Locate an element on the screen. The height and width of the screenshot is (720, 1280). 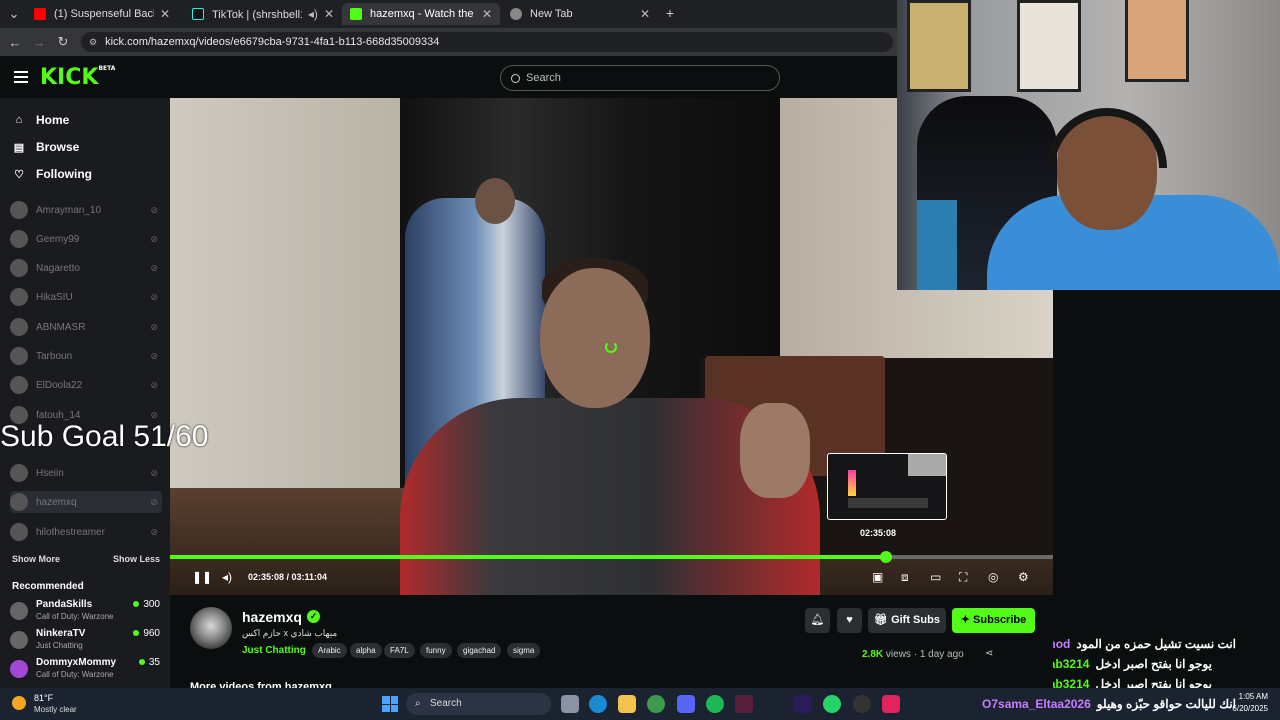
weather-widget: 81°F Mostly clear is located at coordinates (57, 704).